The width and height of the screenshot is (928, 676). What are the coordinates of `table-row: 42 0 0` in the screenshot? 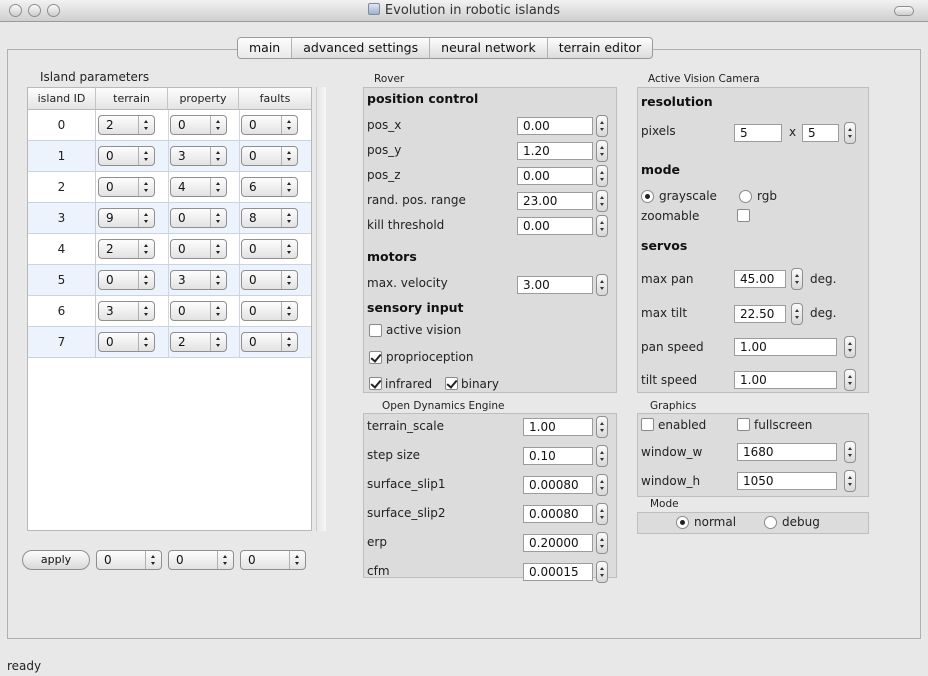 It's located at (169, 249).